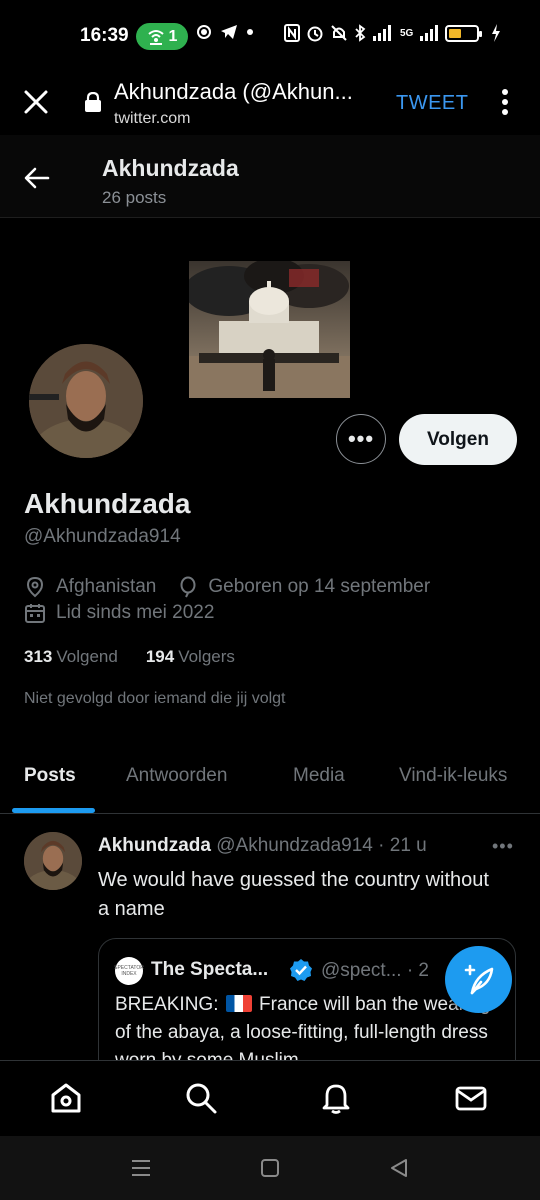 The height and width of the screenshot is (1200, 540). Describe the element at coordinates (169, 1004) in the screenshot. I see `quote-text-prefix: BREAKING:` at that location.